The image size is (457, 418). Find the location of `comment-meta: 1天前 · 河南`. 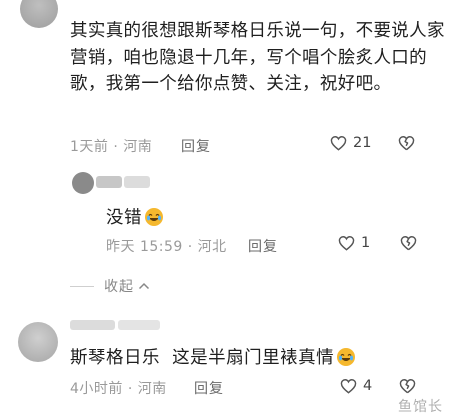

comment-meta: 1天前 · 河南 is located at coordinates (111, 147).